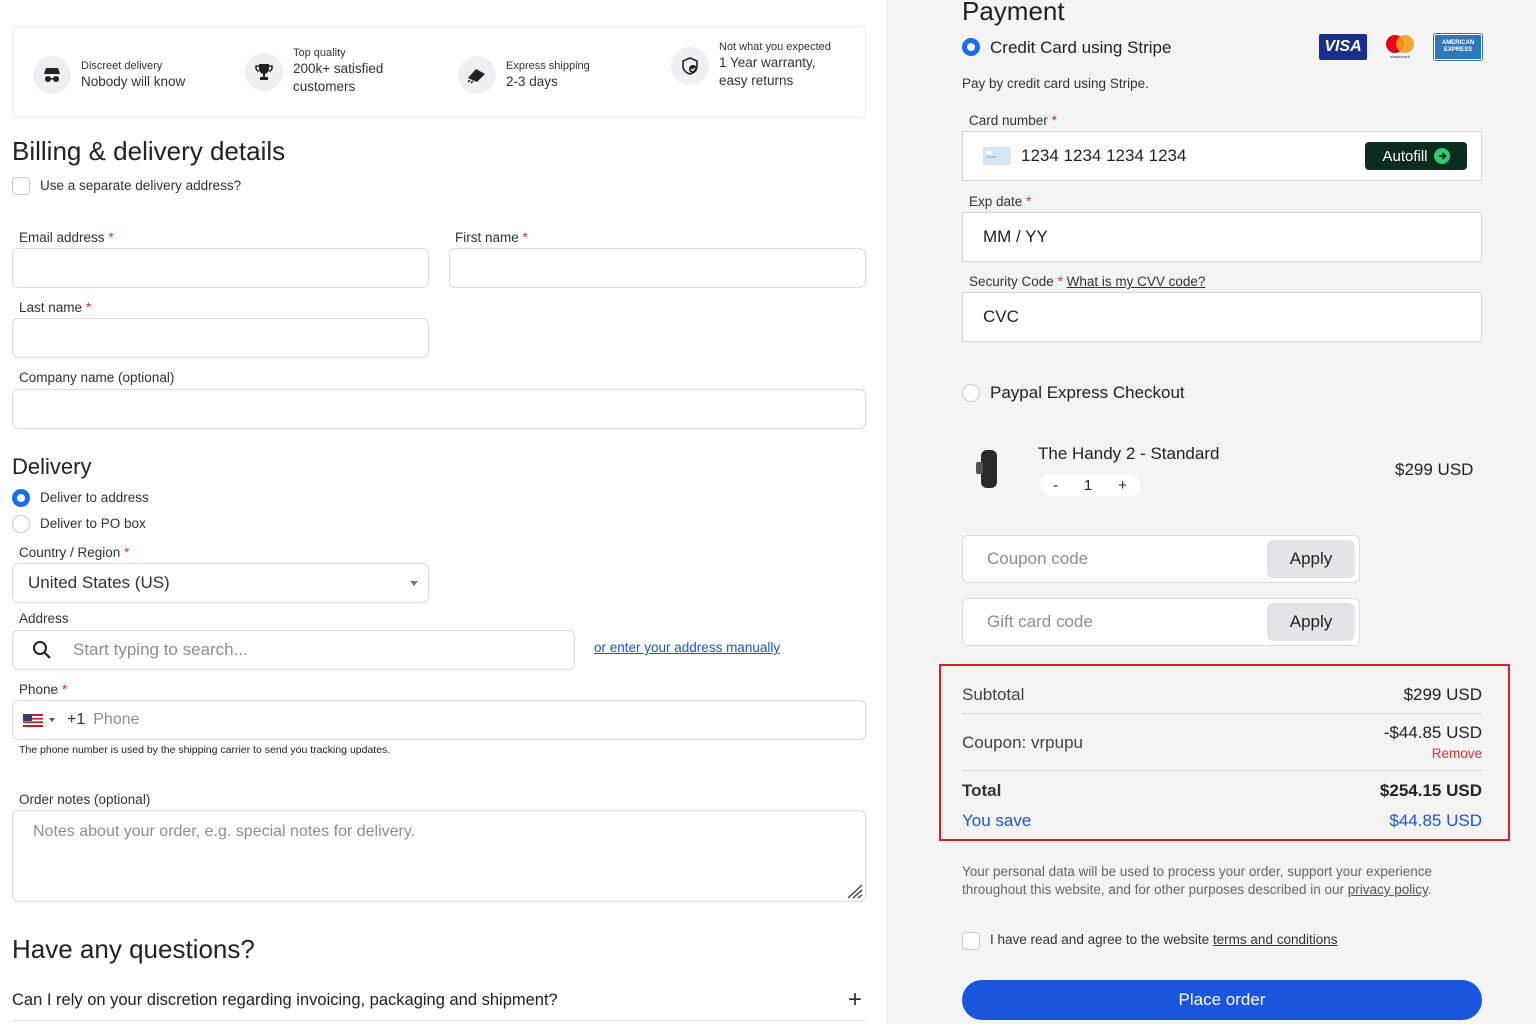 The width and height of the screenshot is (1536, 1024). What do you see at coordinates (1388, 889) in the screenshot?
I see `privacy-policy-link: privacy policy` at bounding box center [1388, 889].